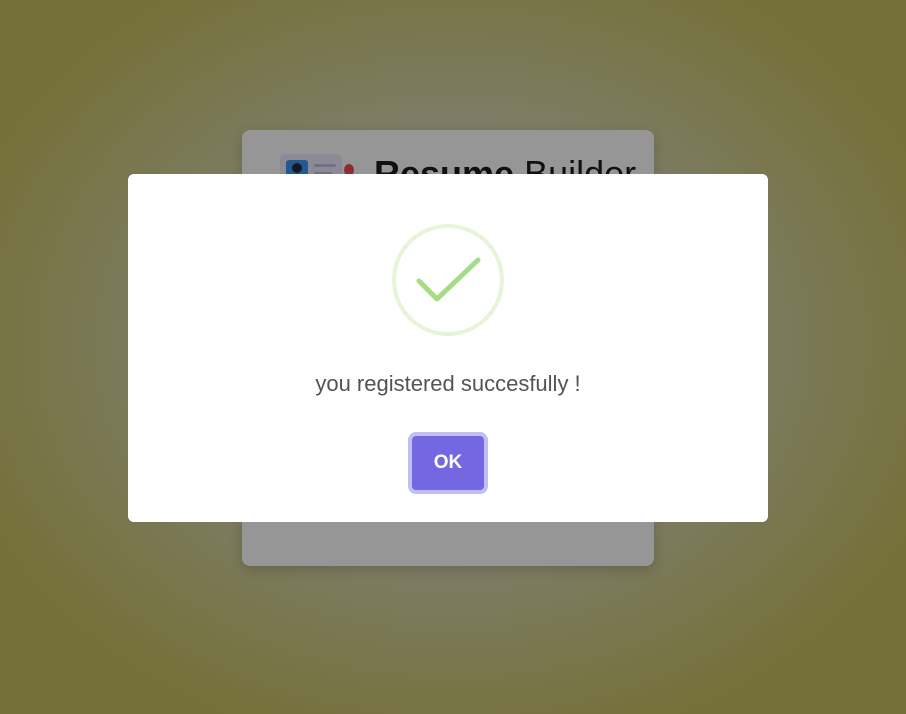 This screenshot has width=906, height=714. Describe the element at coordinates (448, 383) in the screenshot. I see `dialog-message: you registered succesfully !` at that location.